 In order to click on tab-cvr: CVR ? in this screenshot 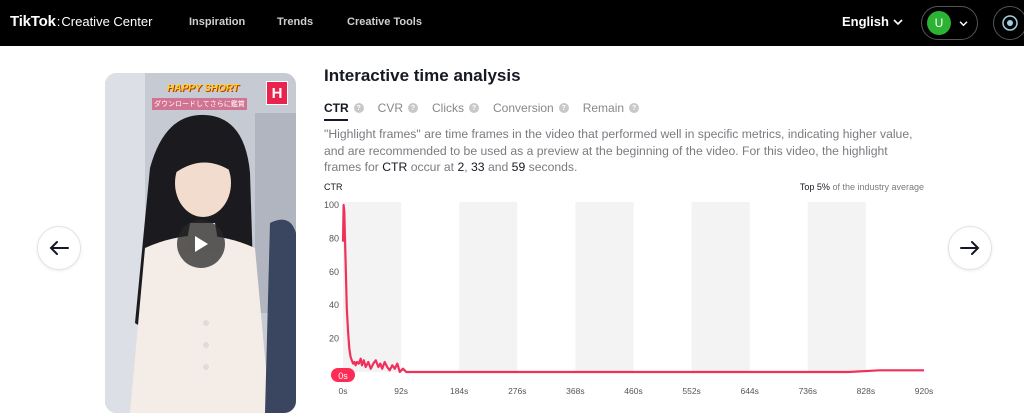, I will do `click(398, 108)`.